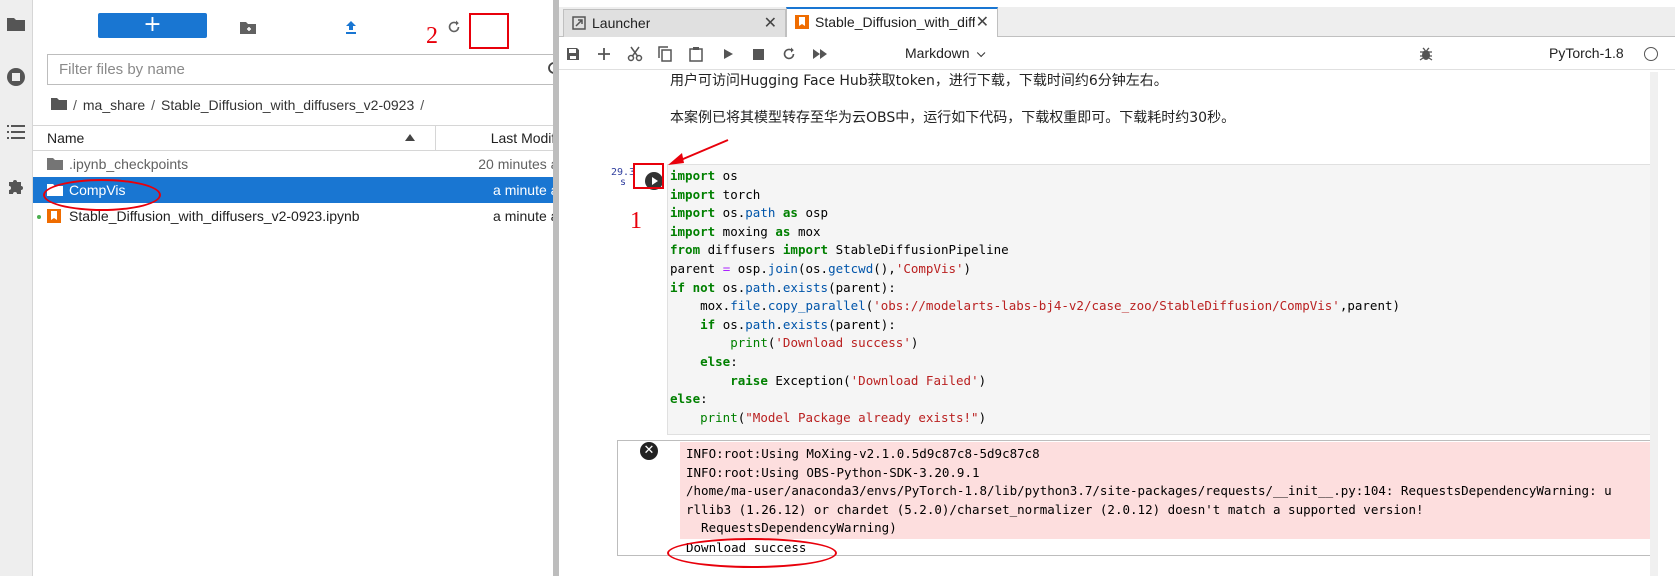 The width and height of the screenshot is (1675, 576). Describe the element at coordinates (1426, 54) in the screenshot. I see `bug-debugger-icon` at that location.